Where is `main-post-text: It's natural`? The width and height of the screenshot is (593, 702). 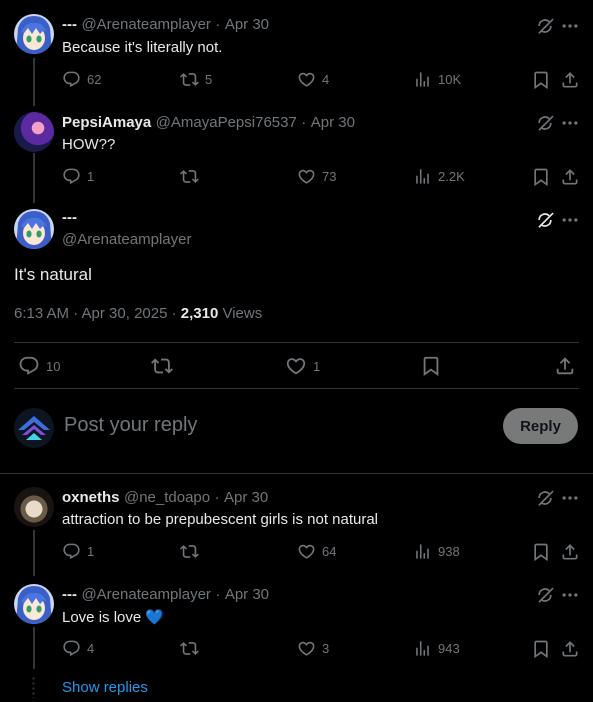 main-post-text: It's natural is located at coordinates (53, 274).